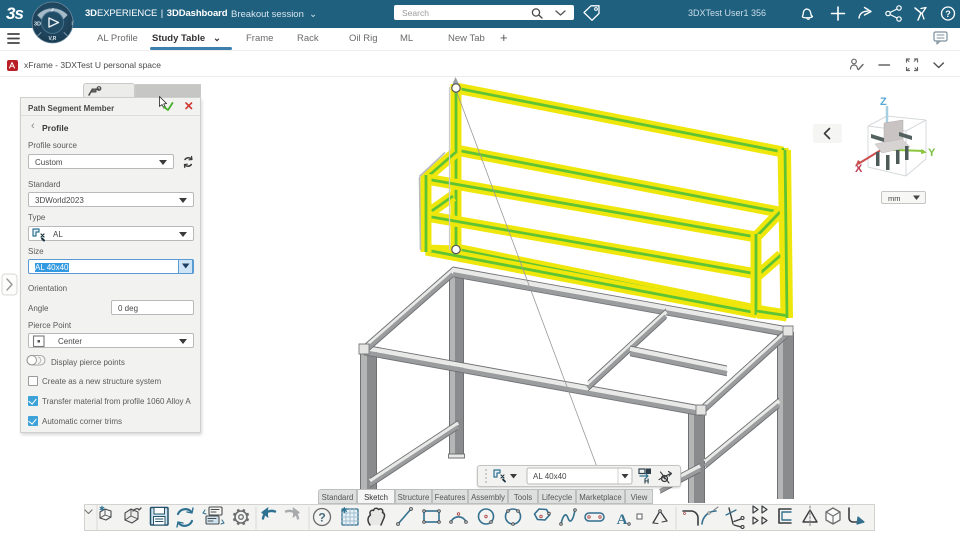 Image resolution: width=960 pixels, height=540 pixels. I want to click on svg-text: Z, so click(883, 102).